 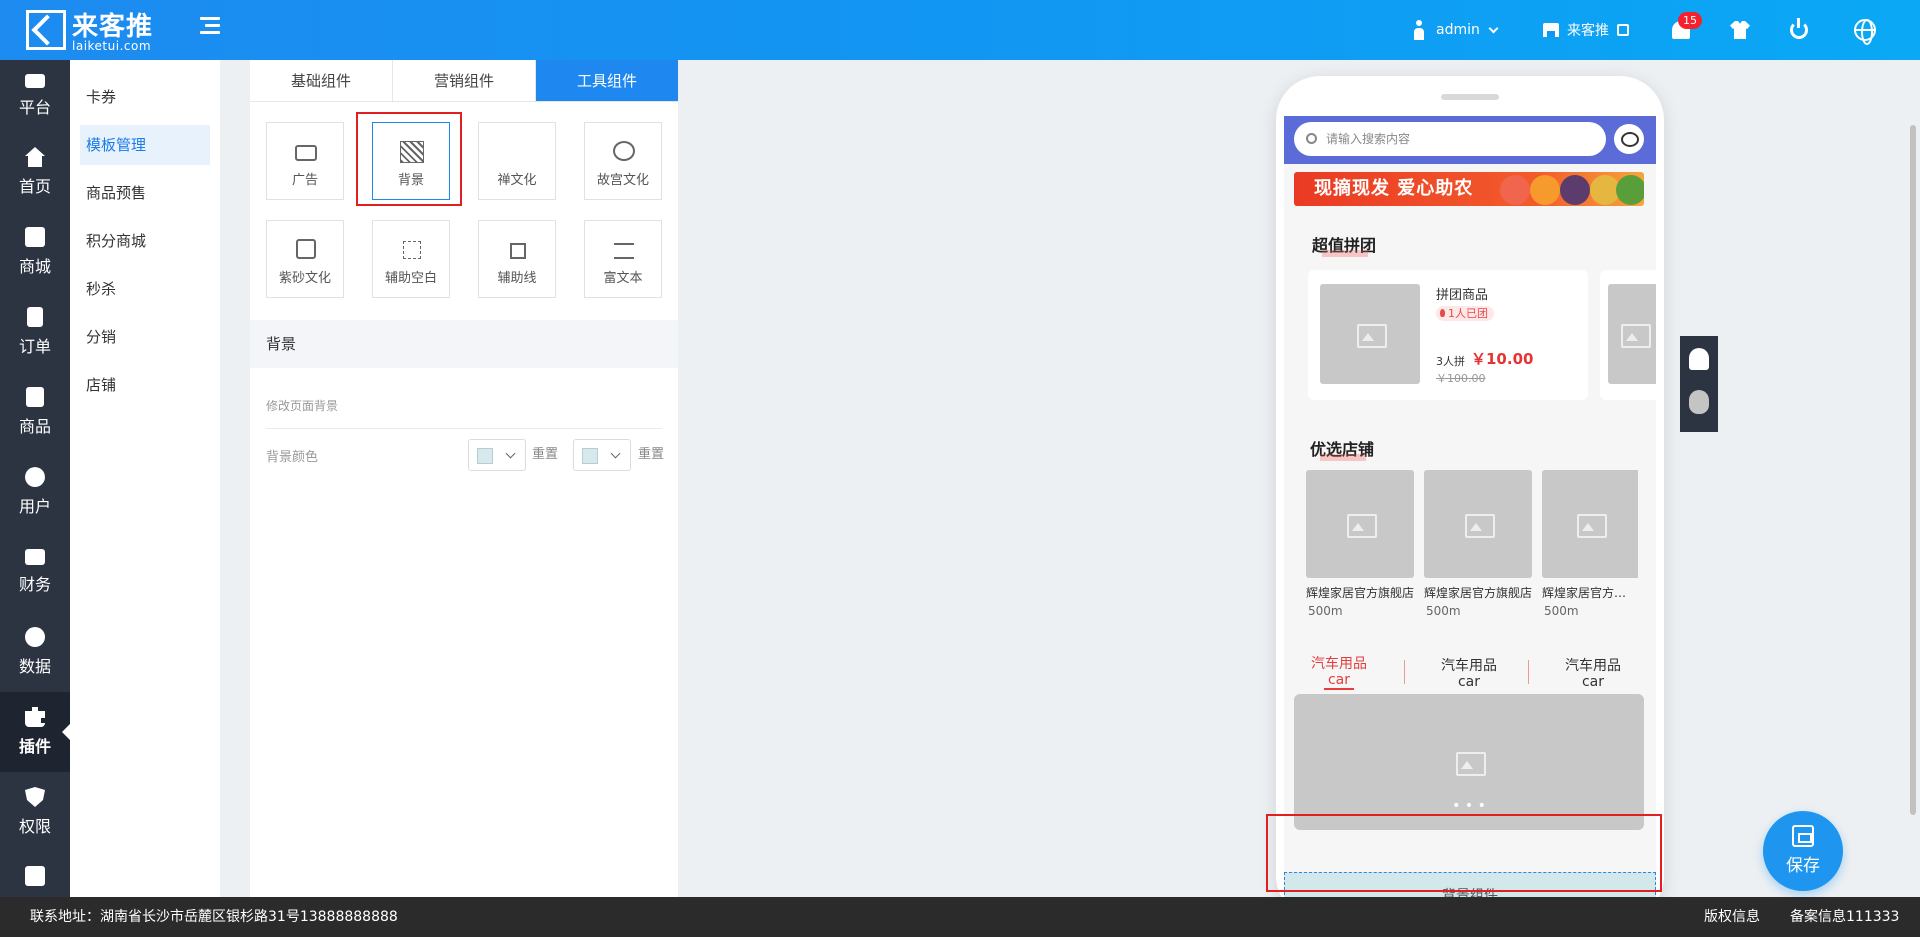 I want to click on store-link: 来客推, so click(x=1586, y=30).